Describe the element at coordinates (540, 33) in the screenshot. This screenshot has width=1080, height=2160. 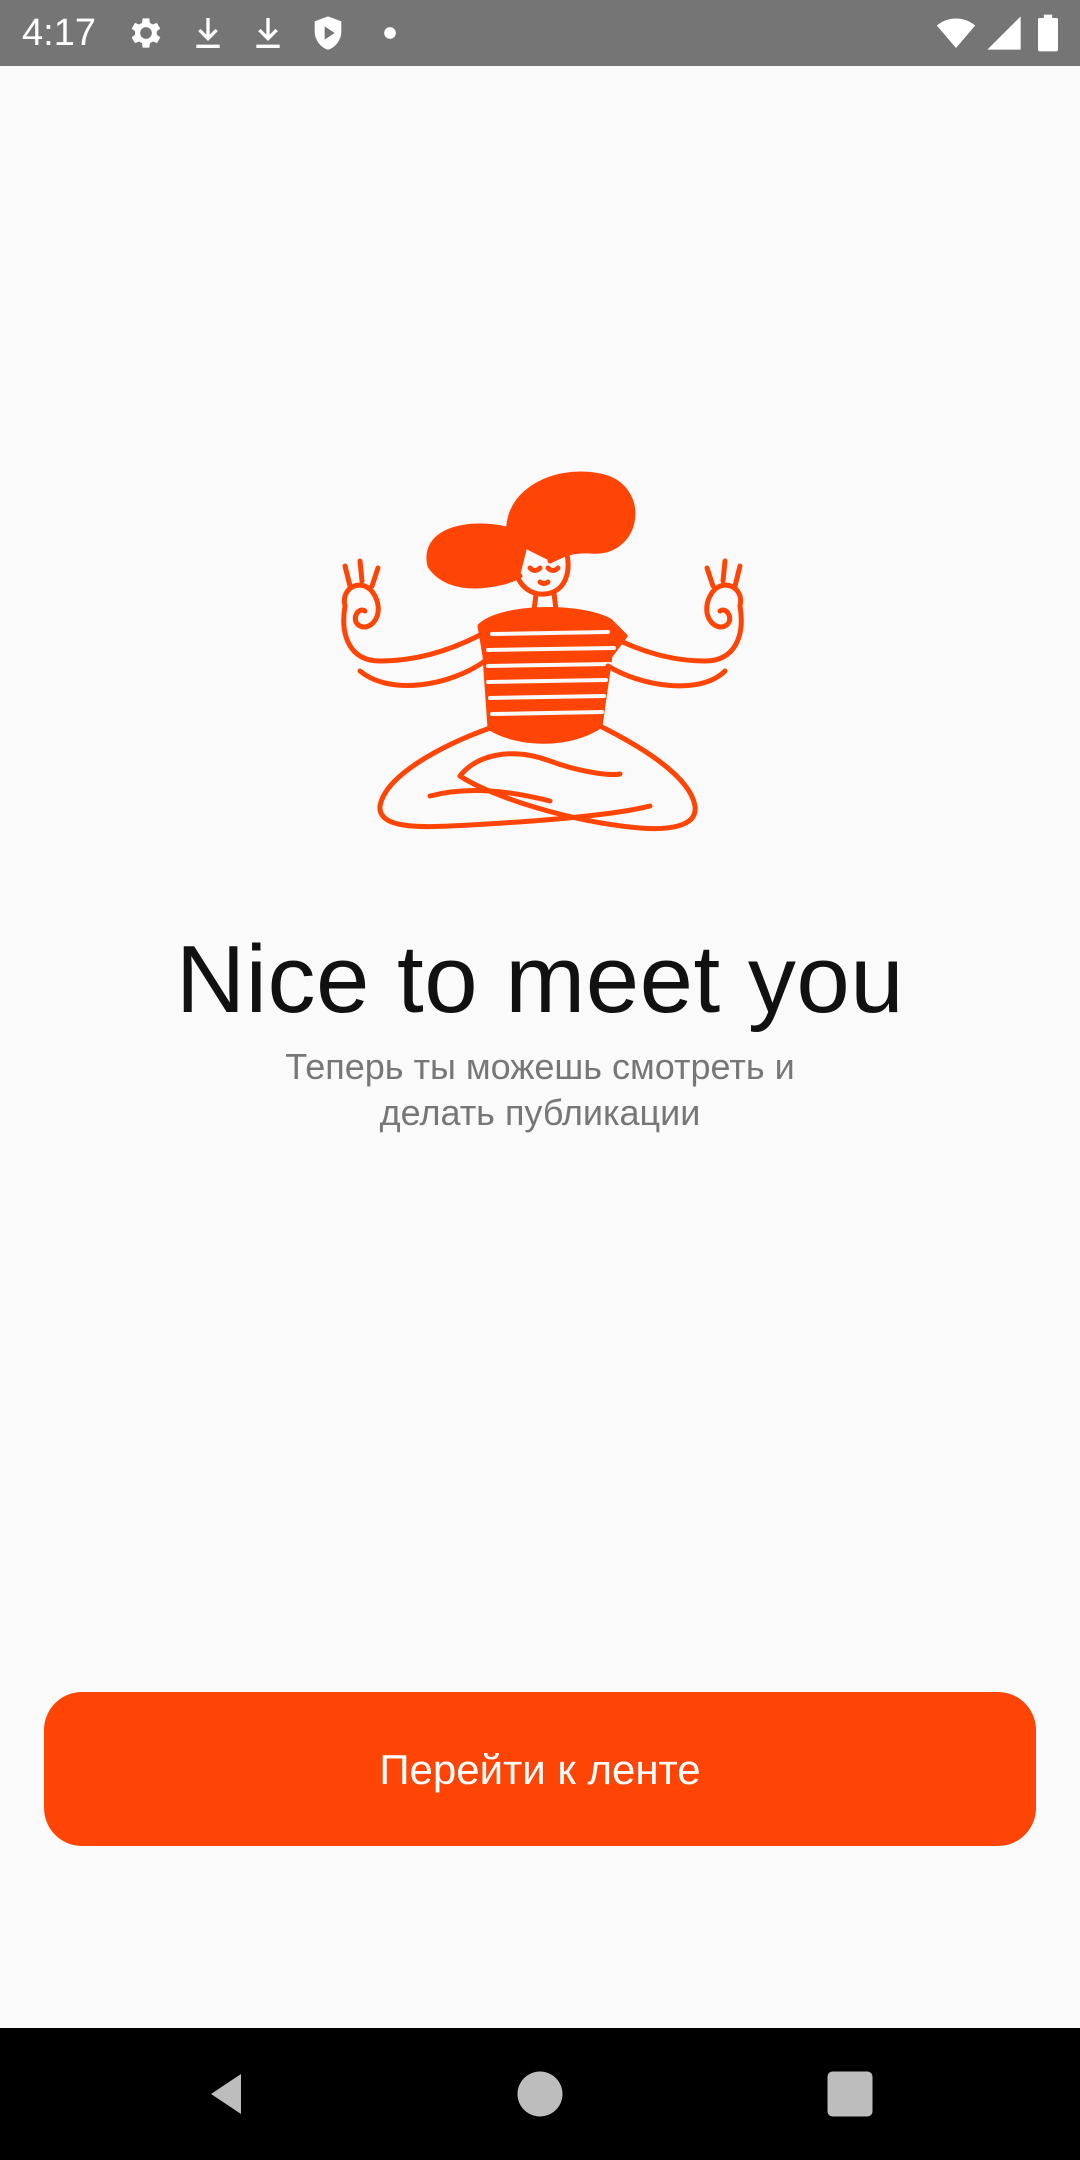
I see `status-bar: 4:17` at that location.